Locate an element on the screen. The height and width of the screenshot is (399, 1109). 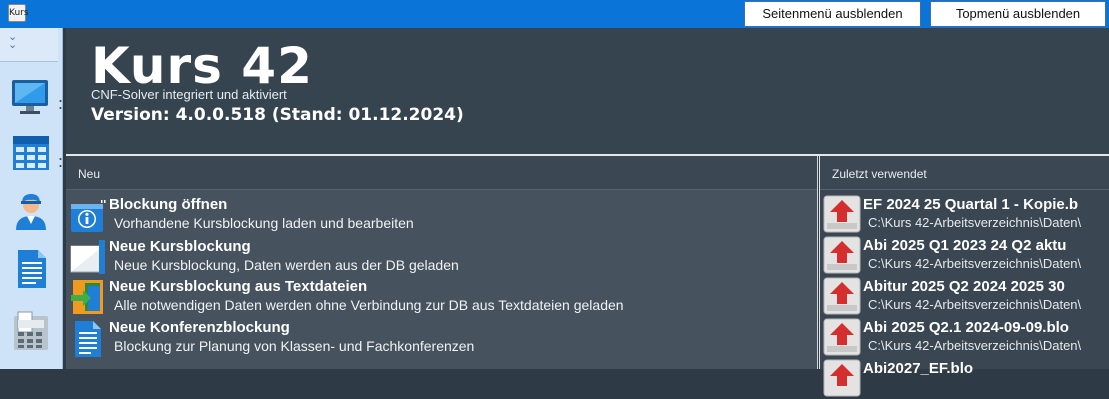
recent-panel-heading-label: Zuletzt verwendet is located at coordinates (879, 174).